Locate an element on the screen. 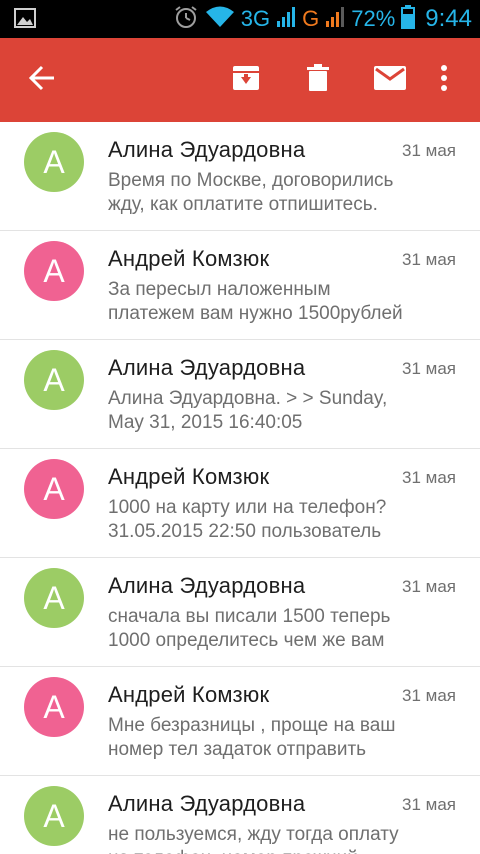  network-3g-label: 3G is located at coordinates (255, 18).